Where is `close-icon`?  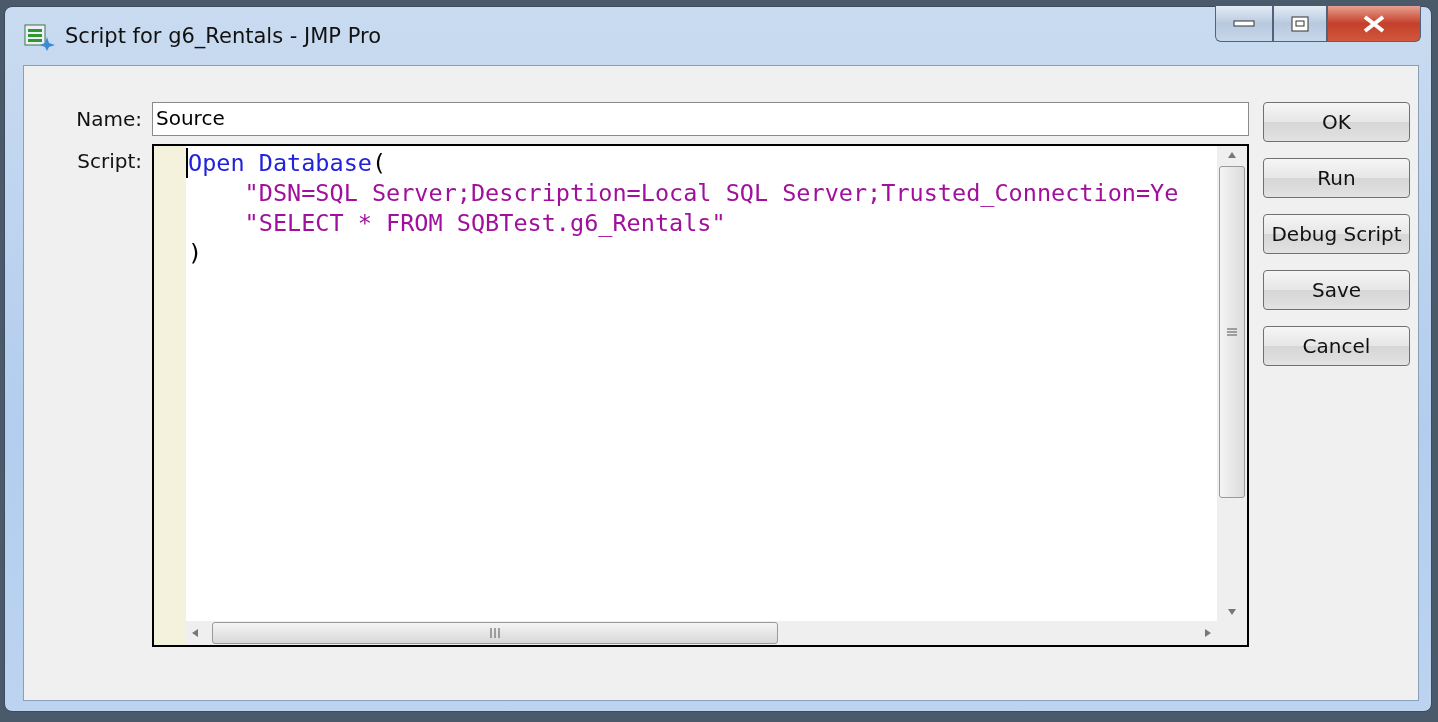 close-icon is located at coordinates (1374, 23).